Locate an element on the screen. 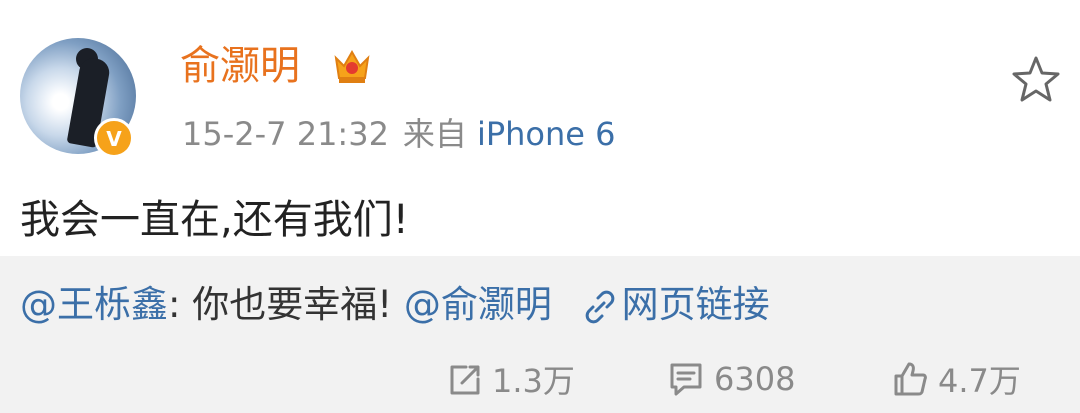 This screenshot has height=413, width=1080. author-name: 俞灏明 is located at coordinates (240, 66).